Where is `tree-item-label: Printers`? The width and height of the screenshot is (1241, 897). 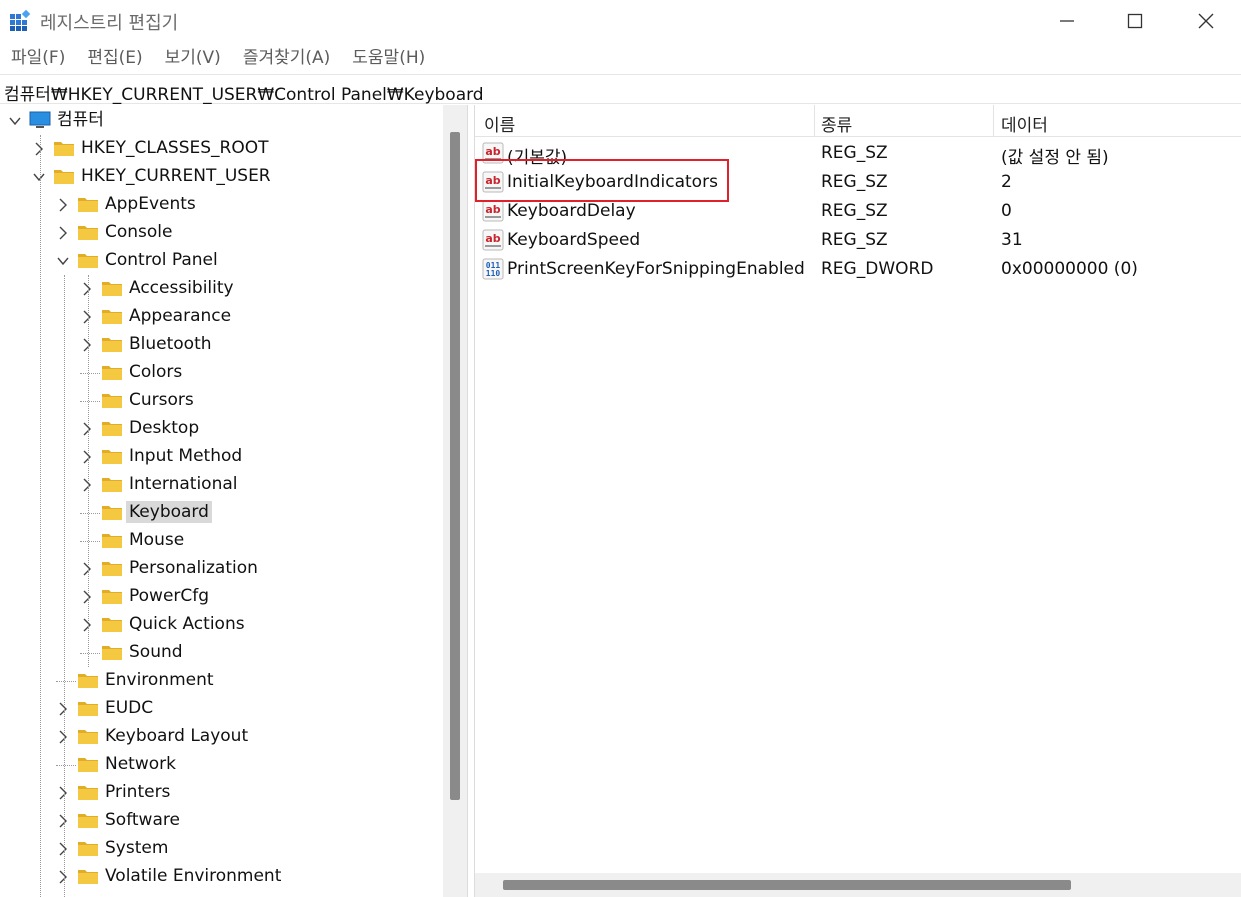
tree-item-label: Printers is located at coordinates (137, 792).